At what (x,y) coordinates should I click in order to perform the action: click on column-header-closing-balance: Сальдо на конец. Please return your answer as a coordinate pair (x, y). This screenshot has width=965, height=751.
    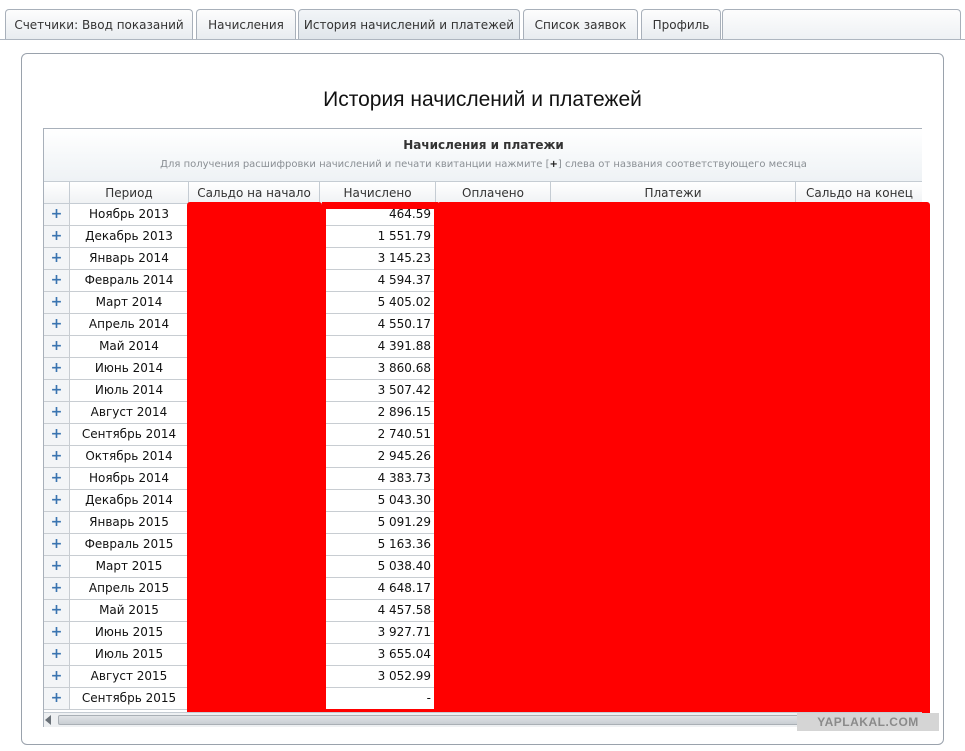
    Looking at the image, I should click on (859, 193).